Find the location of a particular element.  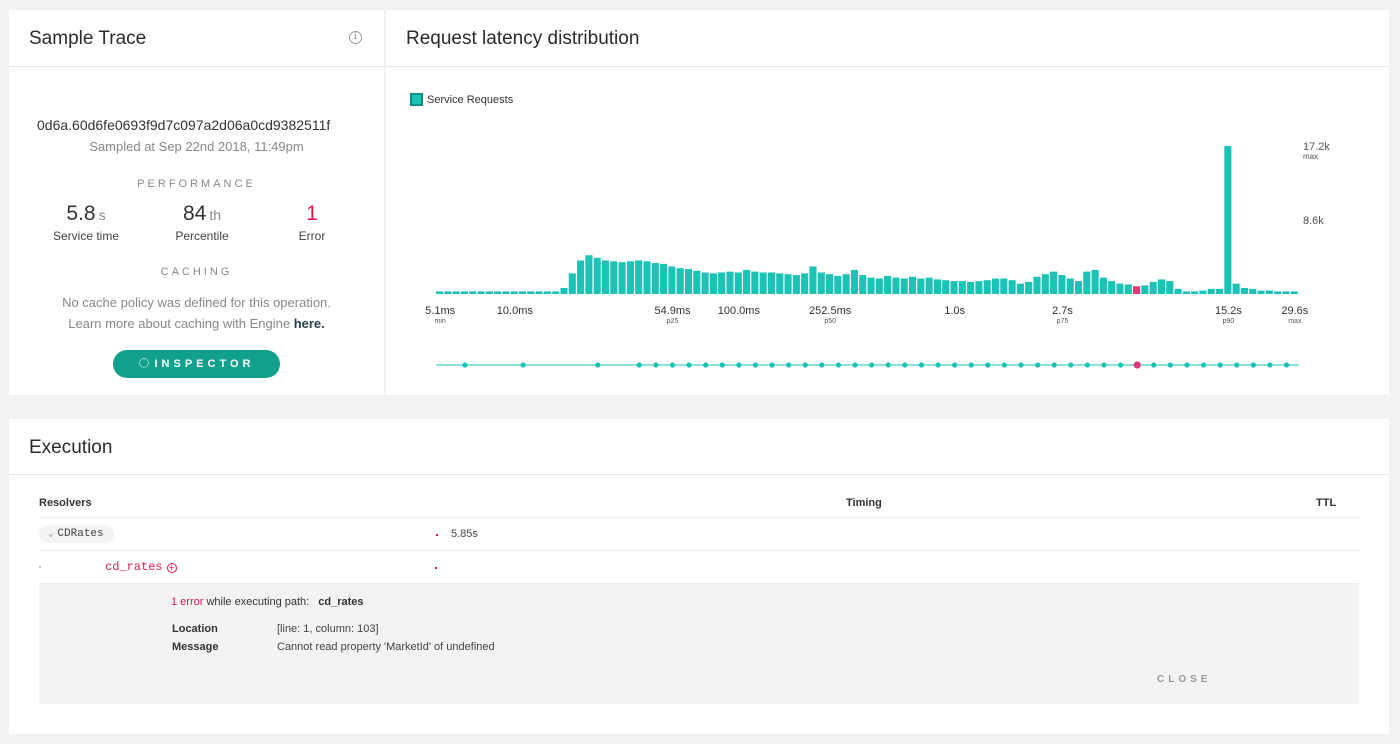

x-tick-sublabel: p25 is located at coordinates (673, 321).